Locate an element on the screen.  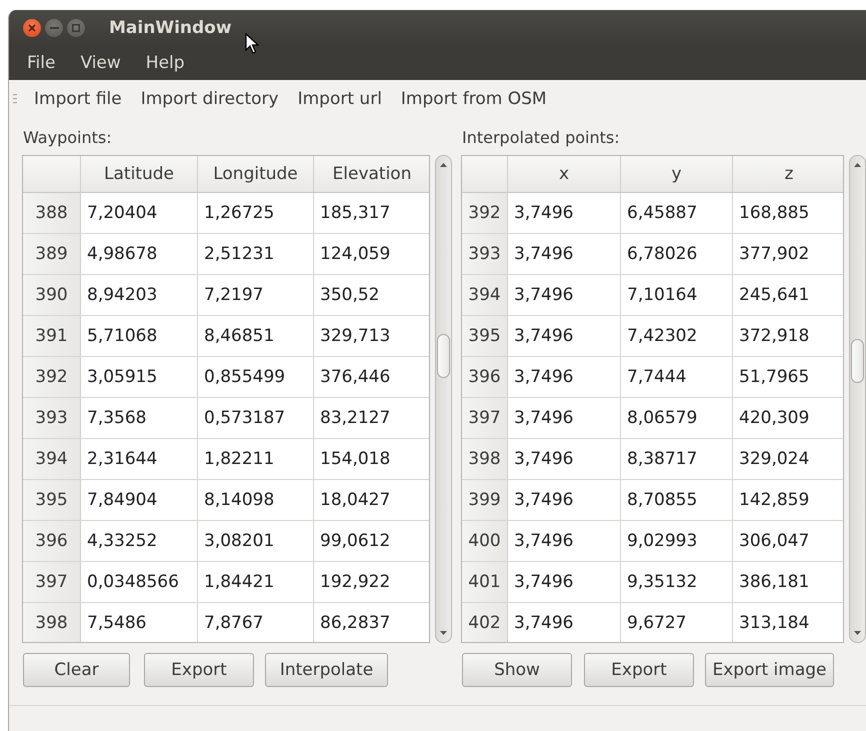
table-cell: 313,184 is located at coordinates (788, 622).